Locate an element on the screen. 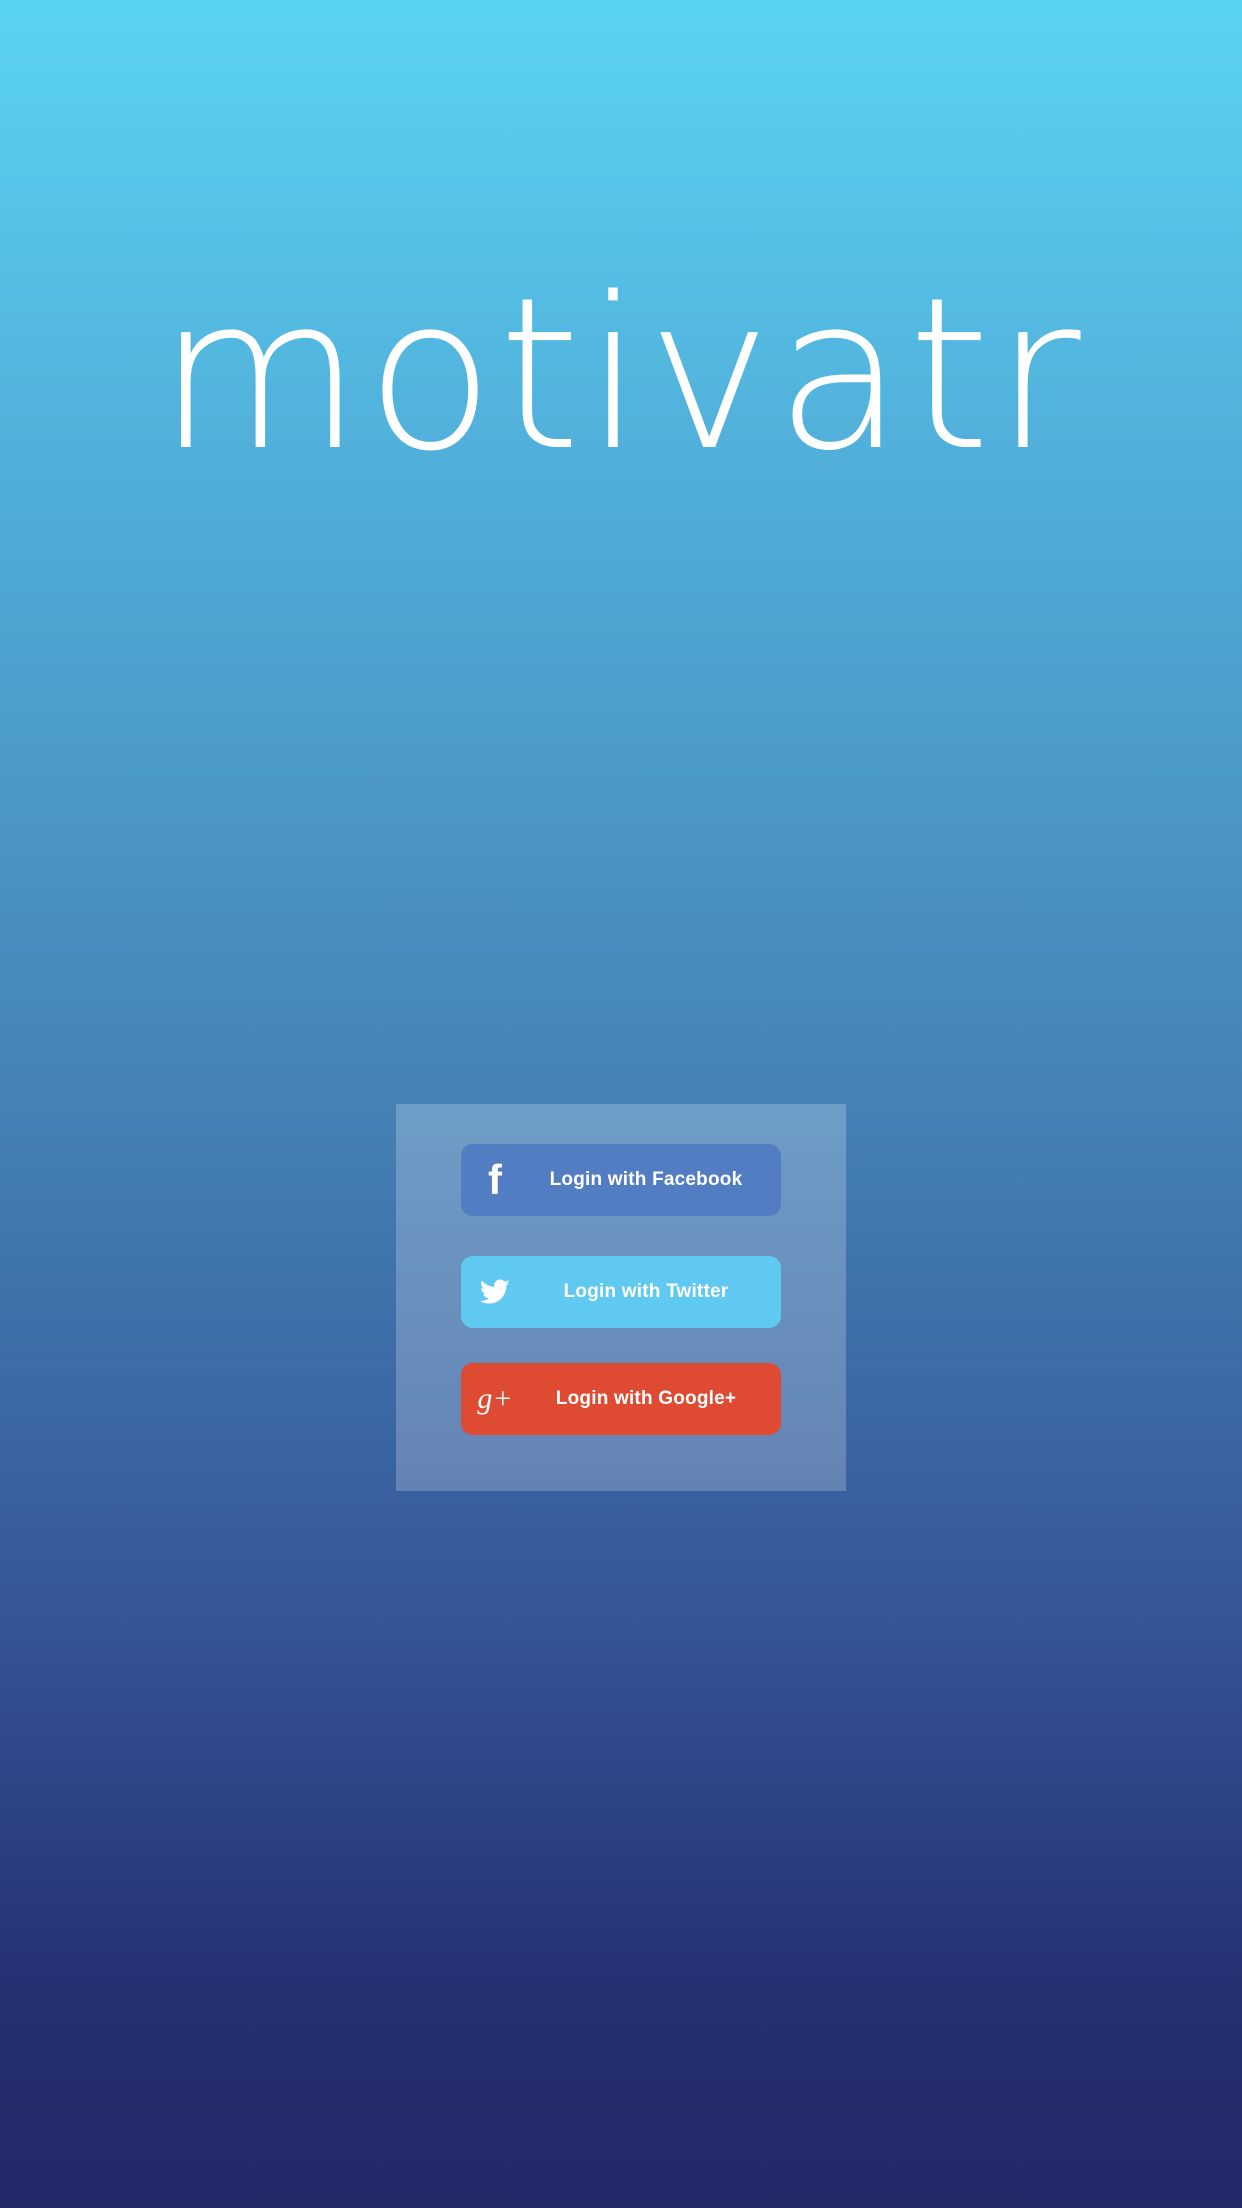 Image resolution: width=1242 pixels, height=2208 pixels. login-twitter-button: Login with Twitter is located at coordinates (621, 1292).